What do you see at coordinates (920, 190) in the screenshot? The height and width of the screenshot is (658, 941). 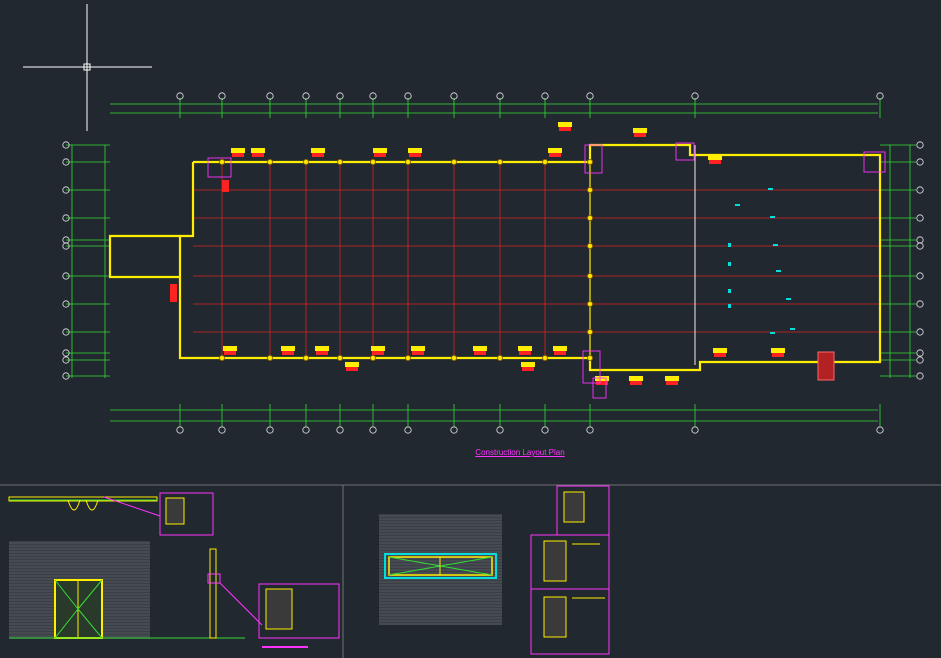 I see `grid-bubble-right-C` at bounding box center [920, 190].